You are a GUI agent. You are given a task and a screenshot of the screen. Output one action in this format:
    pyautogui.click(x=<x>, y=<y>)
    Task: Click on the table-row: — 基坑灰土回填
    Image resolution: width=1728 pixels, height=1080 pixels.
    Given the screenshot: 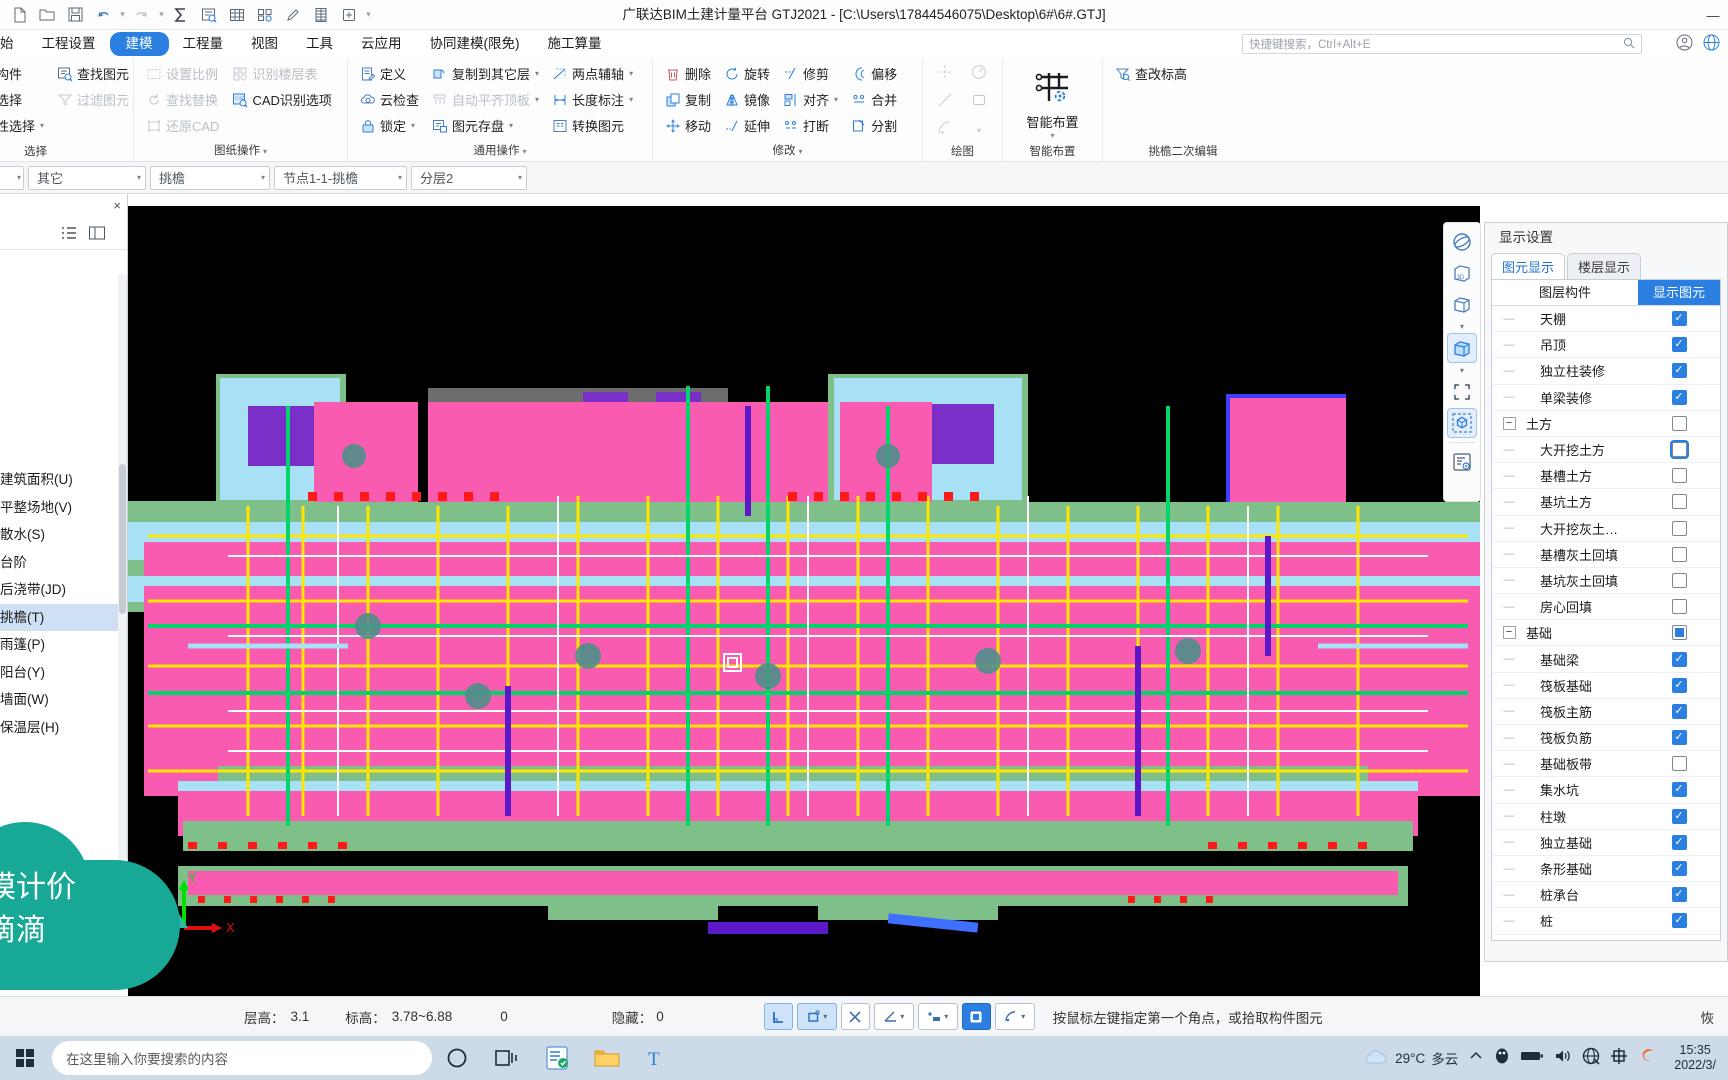 What is the action you would take?
    pyautogui.click(x=1606, y=581)
    